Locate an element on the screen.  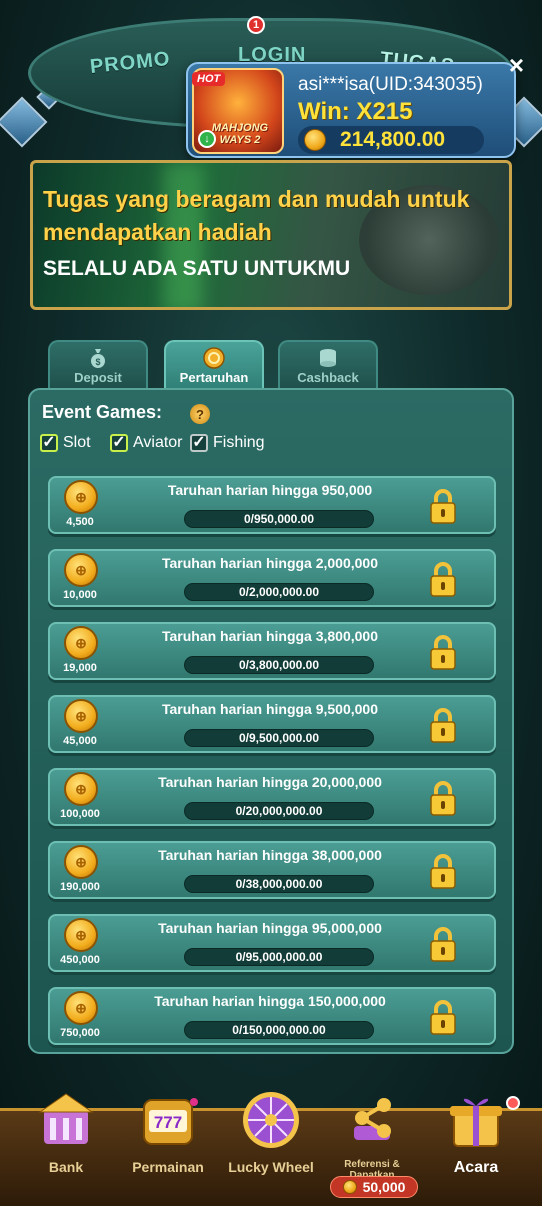
task-progress-bar: 0/20,000,000.00 is located at coordinates (279, 811).